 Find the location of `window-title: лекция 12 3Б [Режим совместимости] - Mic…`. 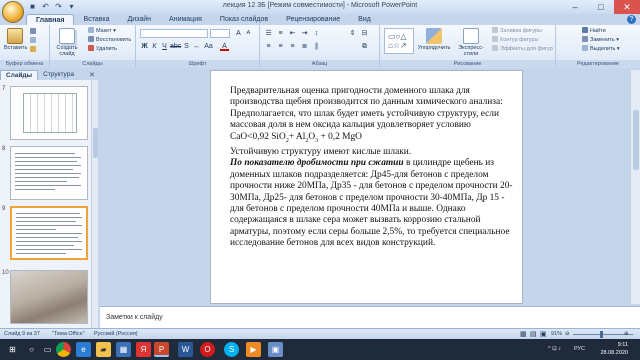

window-title: лекция 12 3Б [Режим совместимости] - Mic… is located at coordinates (320, 5).